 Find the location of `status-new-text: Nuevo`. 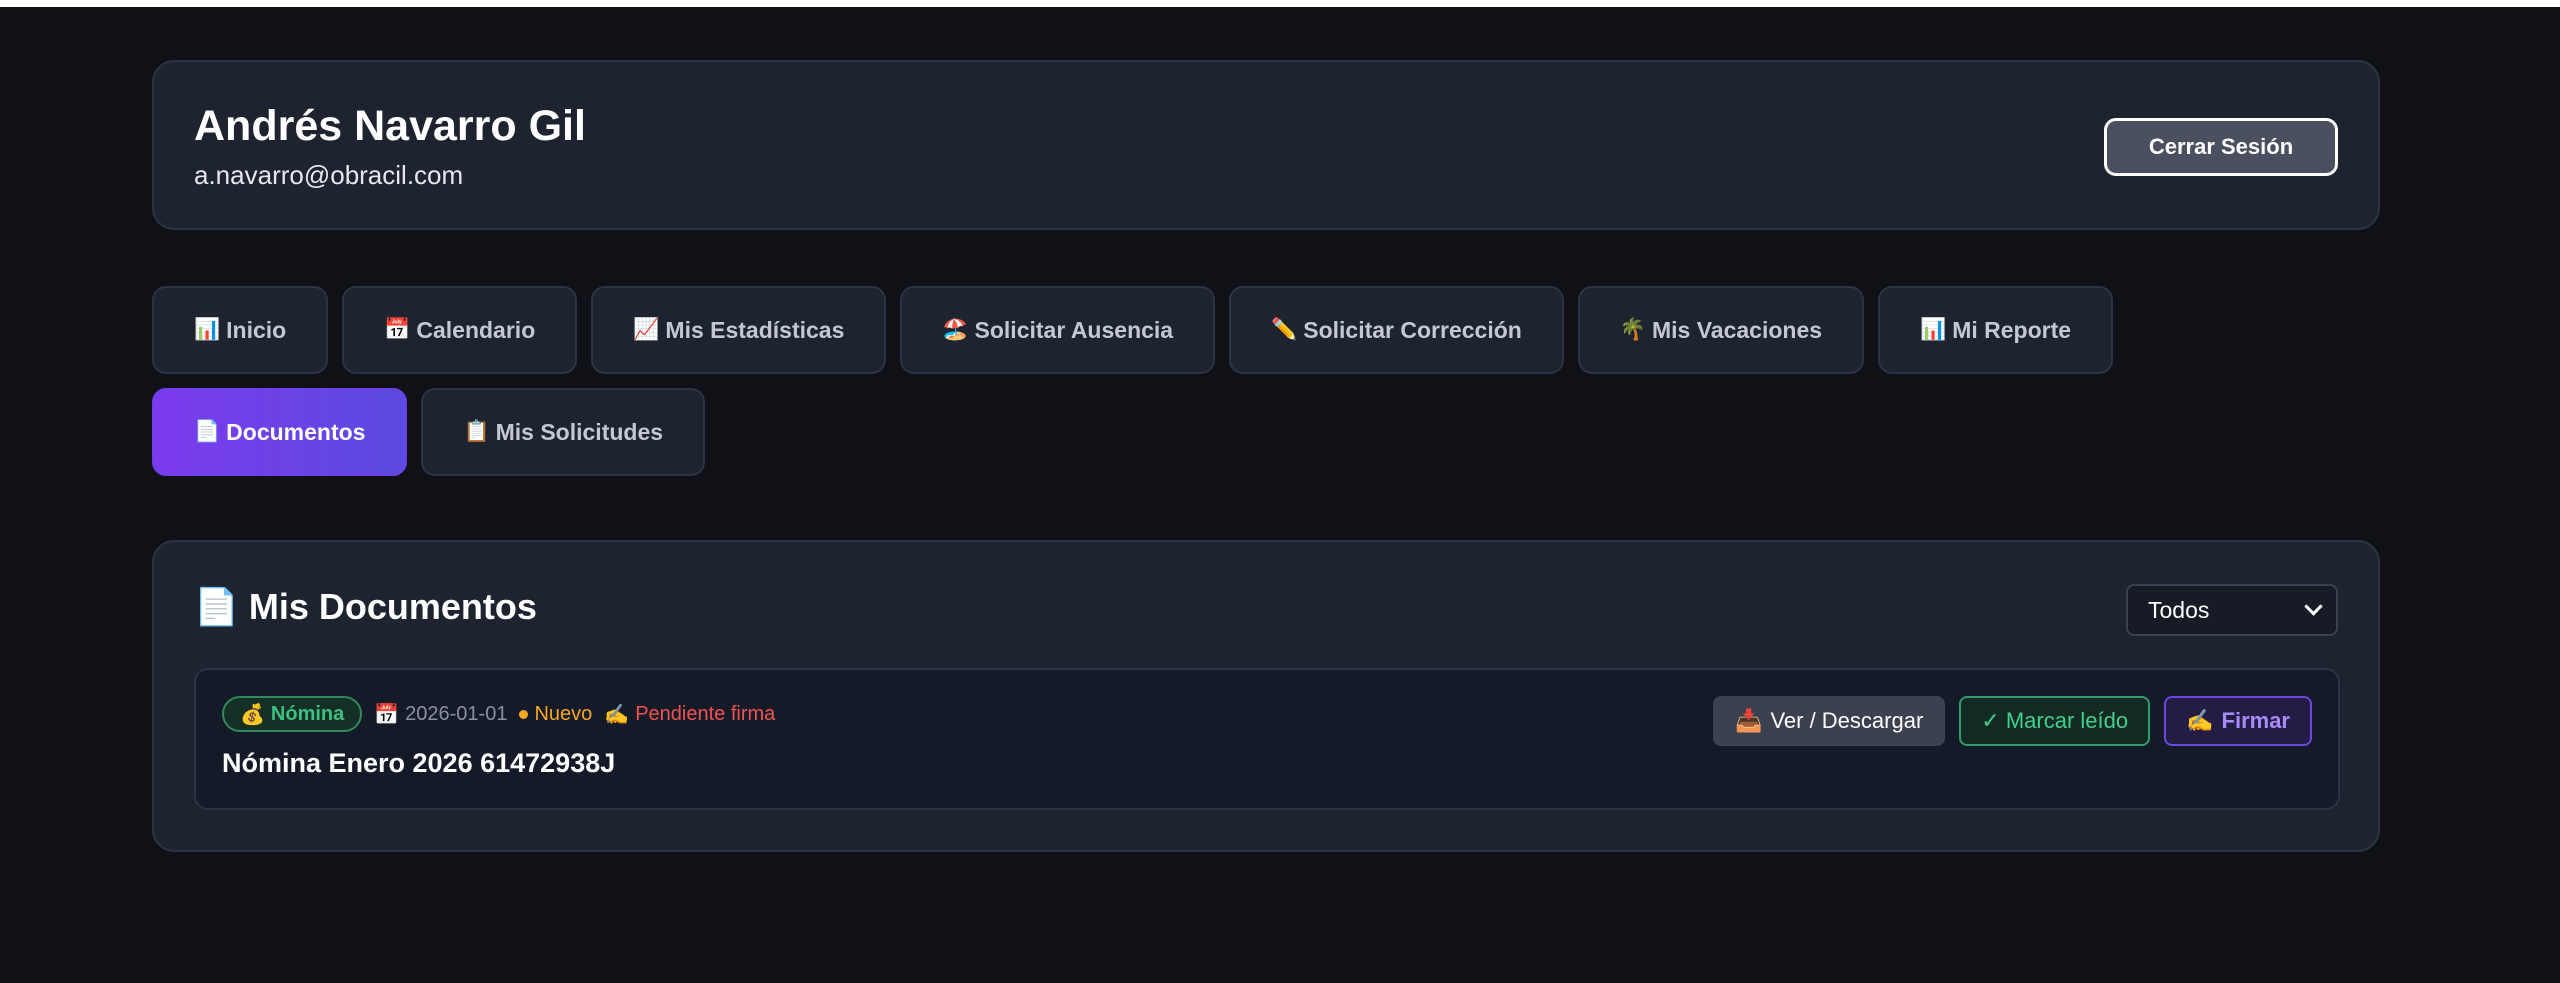

status-new-text: Nuevo is located at coordinates (563, 713).